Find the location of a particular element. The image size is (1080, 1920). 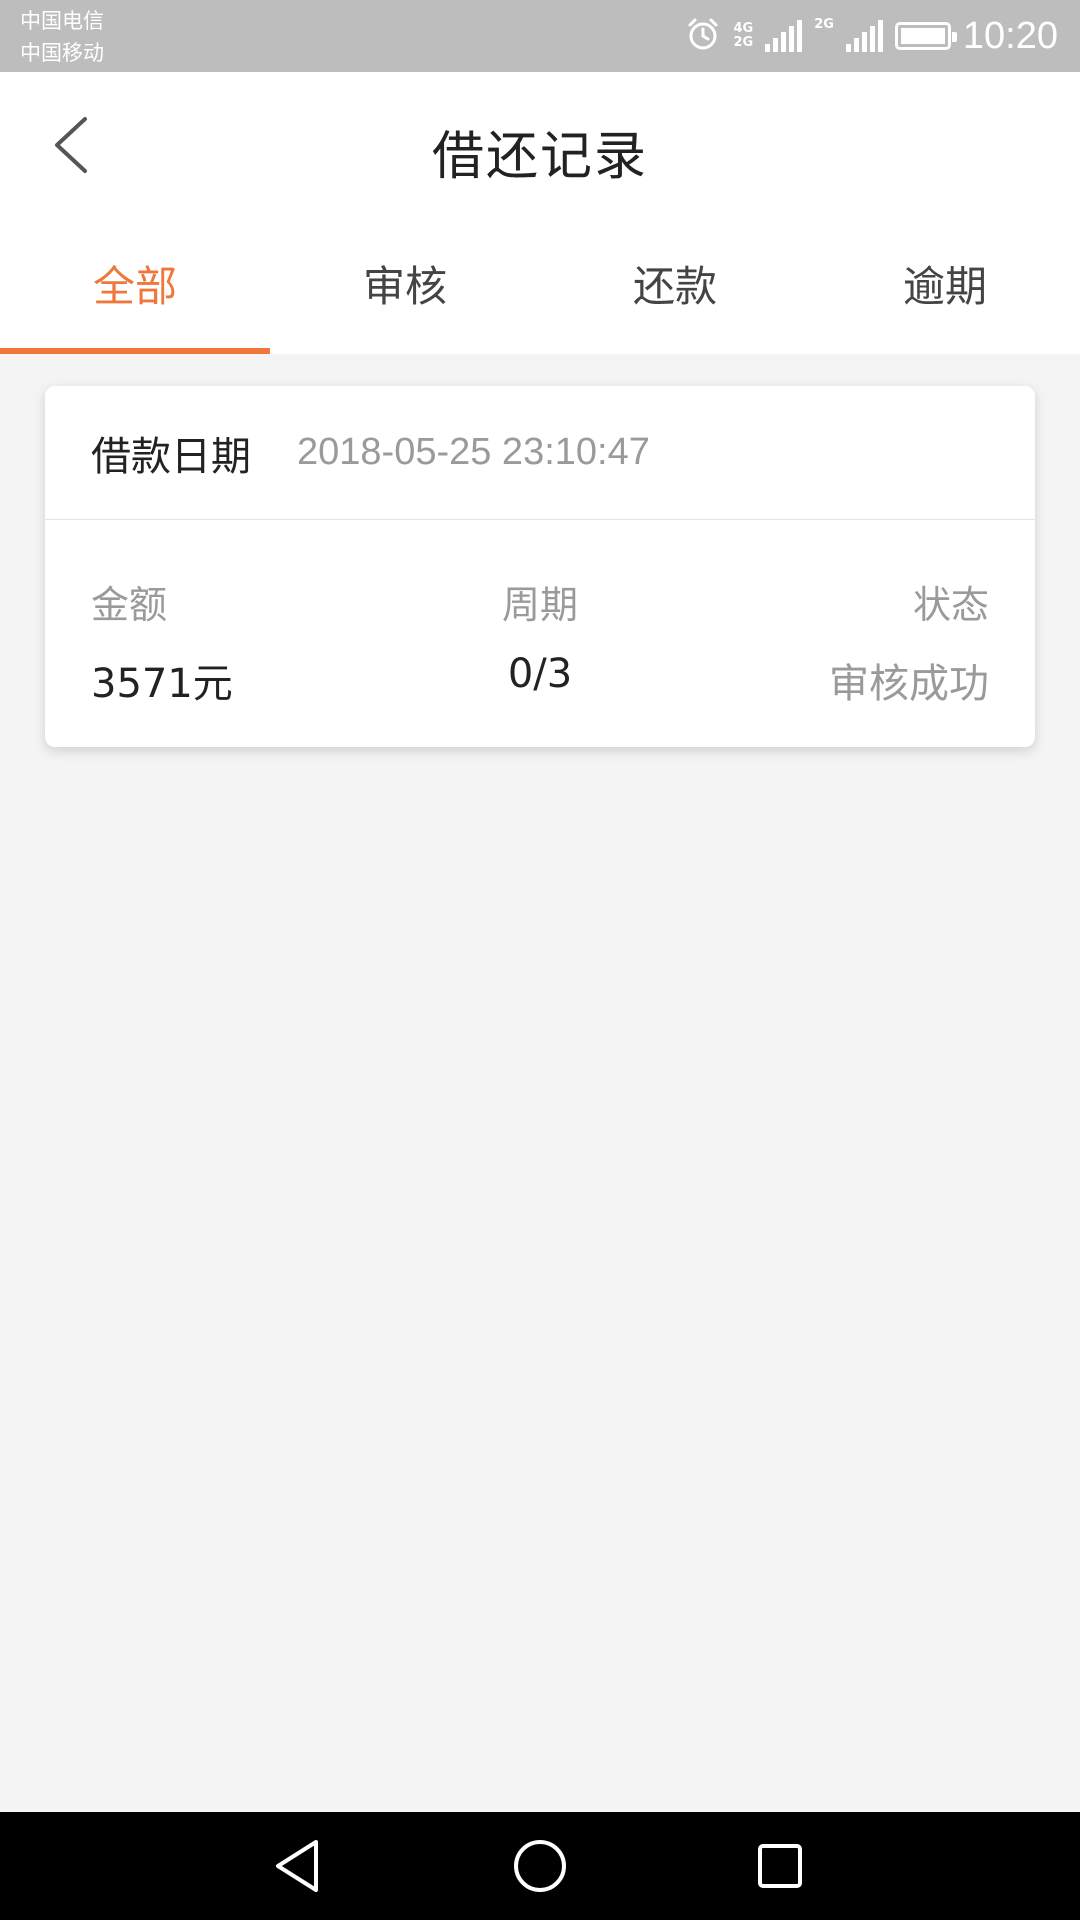

record-details: 金额 3571元 周期 0/3 状态 审核成功 is located at coordinates (540, 633).